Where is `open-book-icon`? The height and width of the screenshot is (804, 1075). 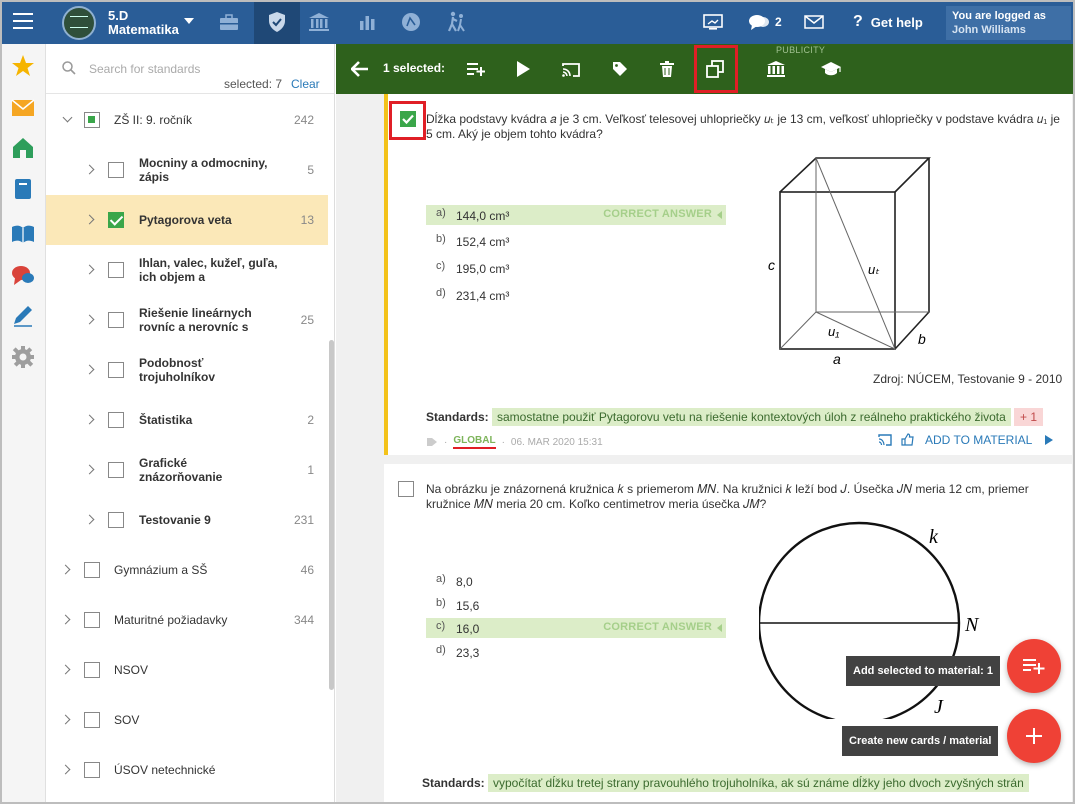
open-book-icon is located at coordinates (23, 234).